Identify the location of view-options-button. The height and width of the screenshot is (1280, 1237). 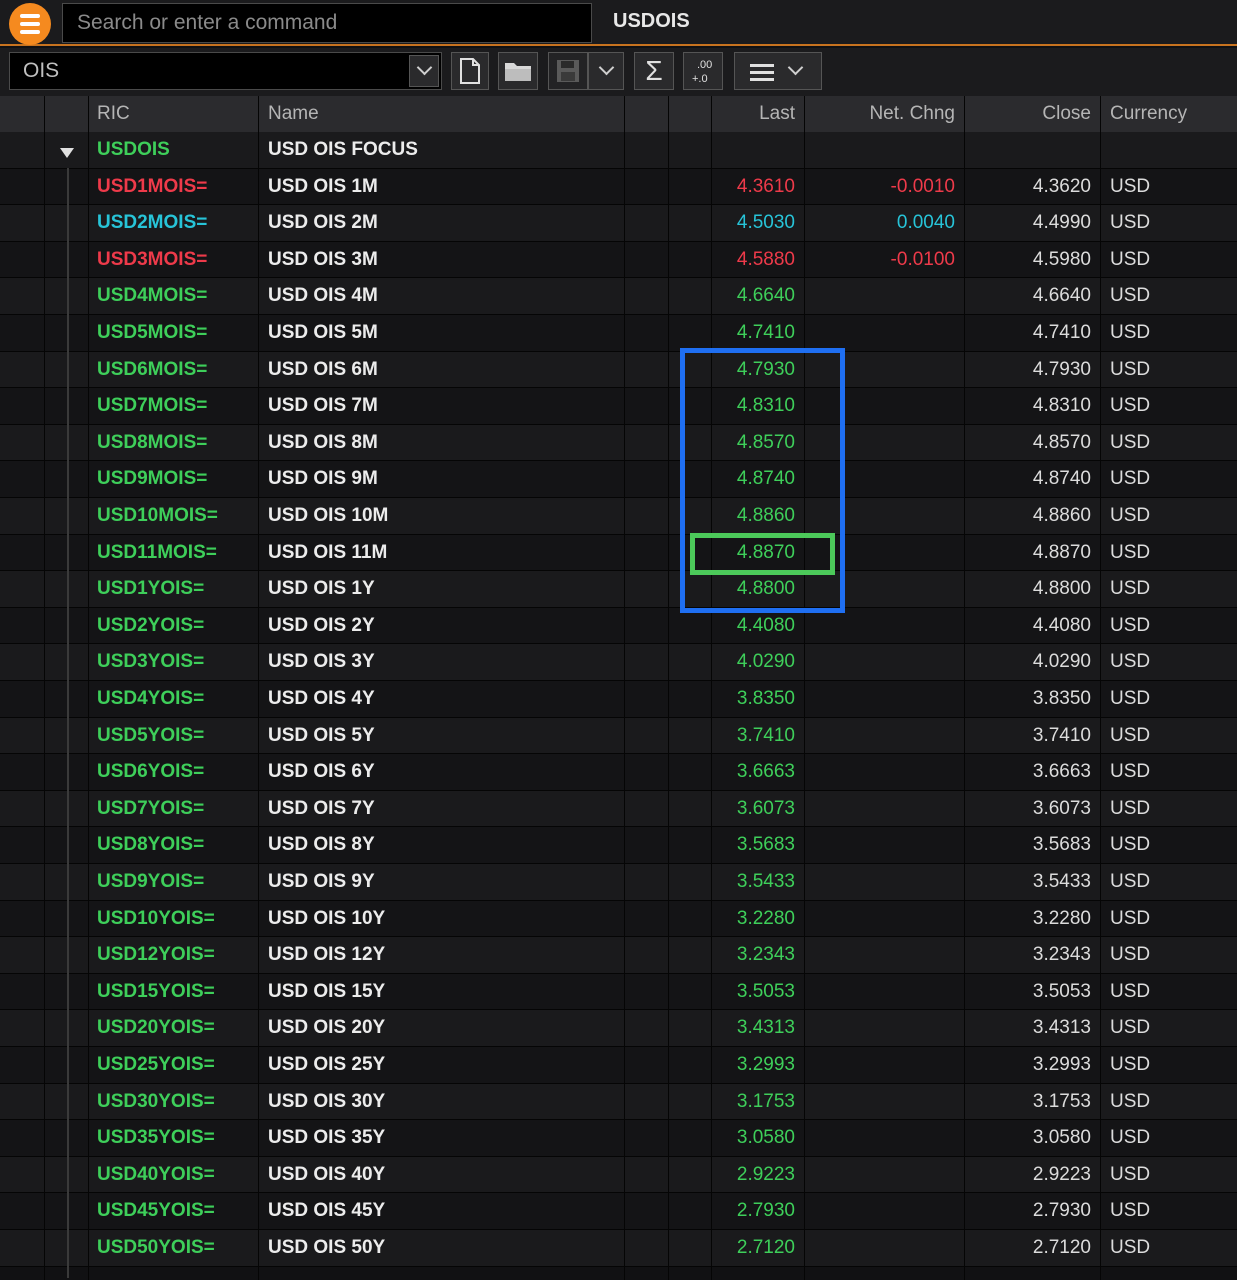
(778, 71).